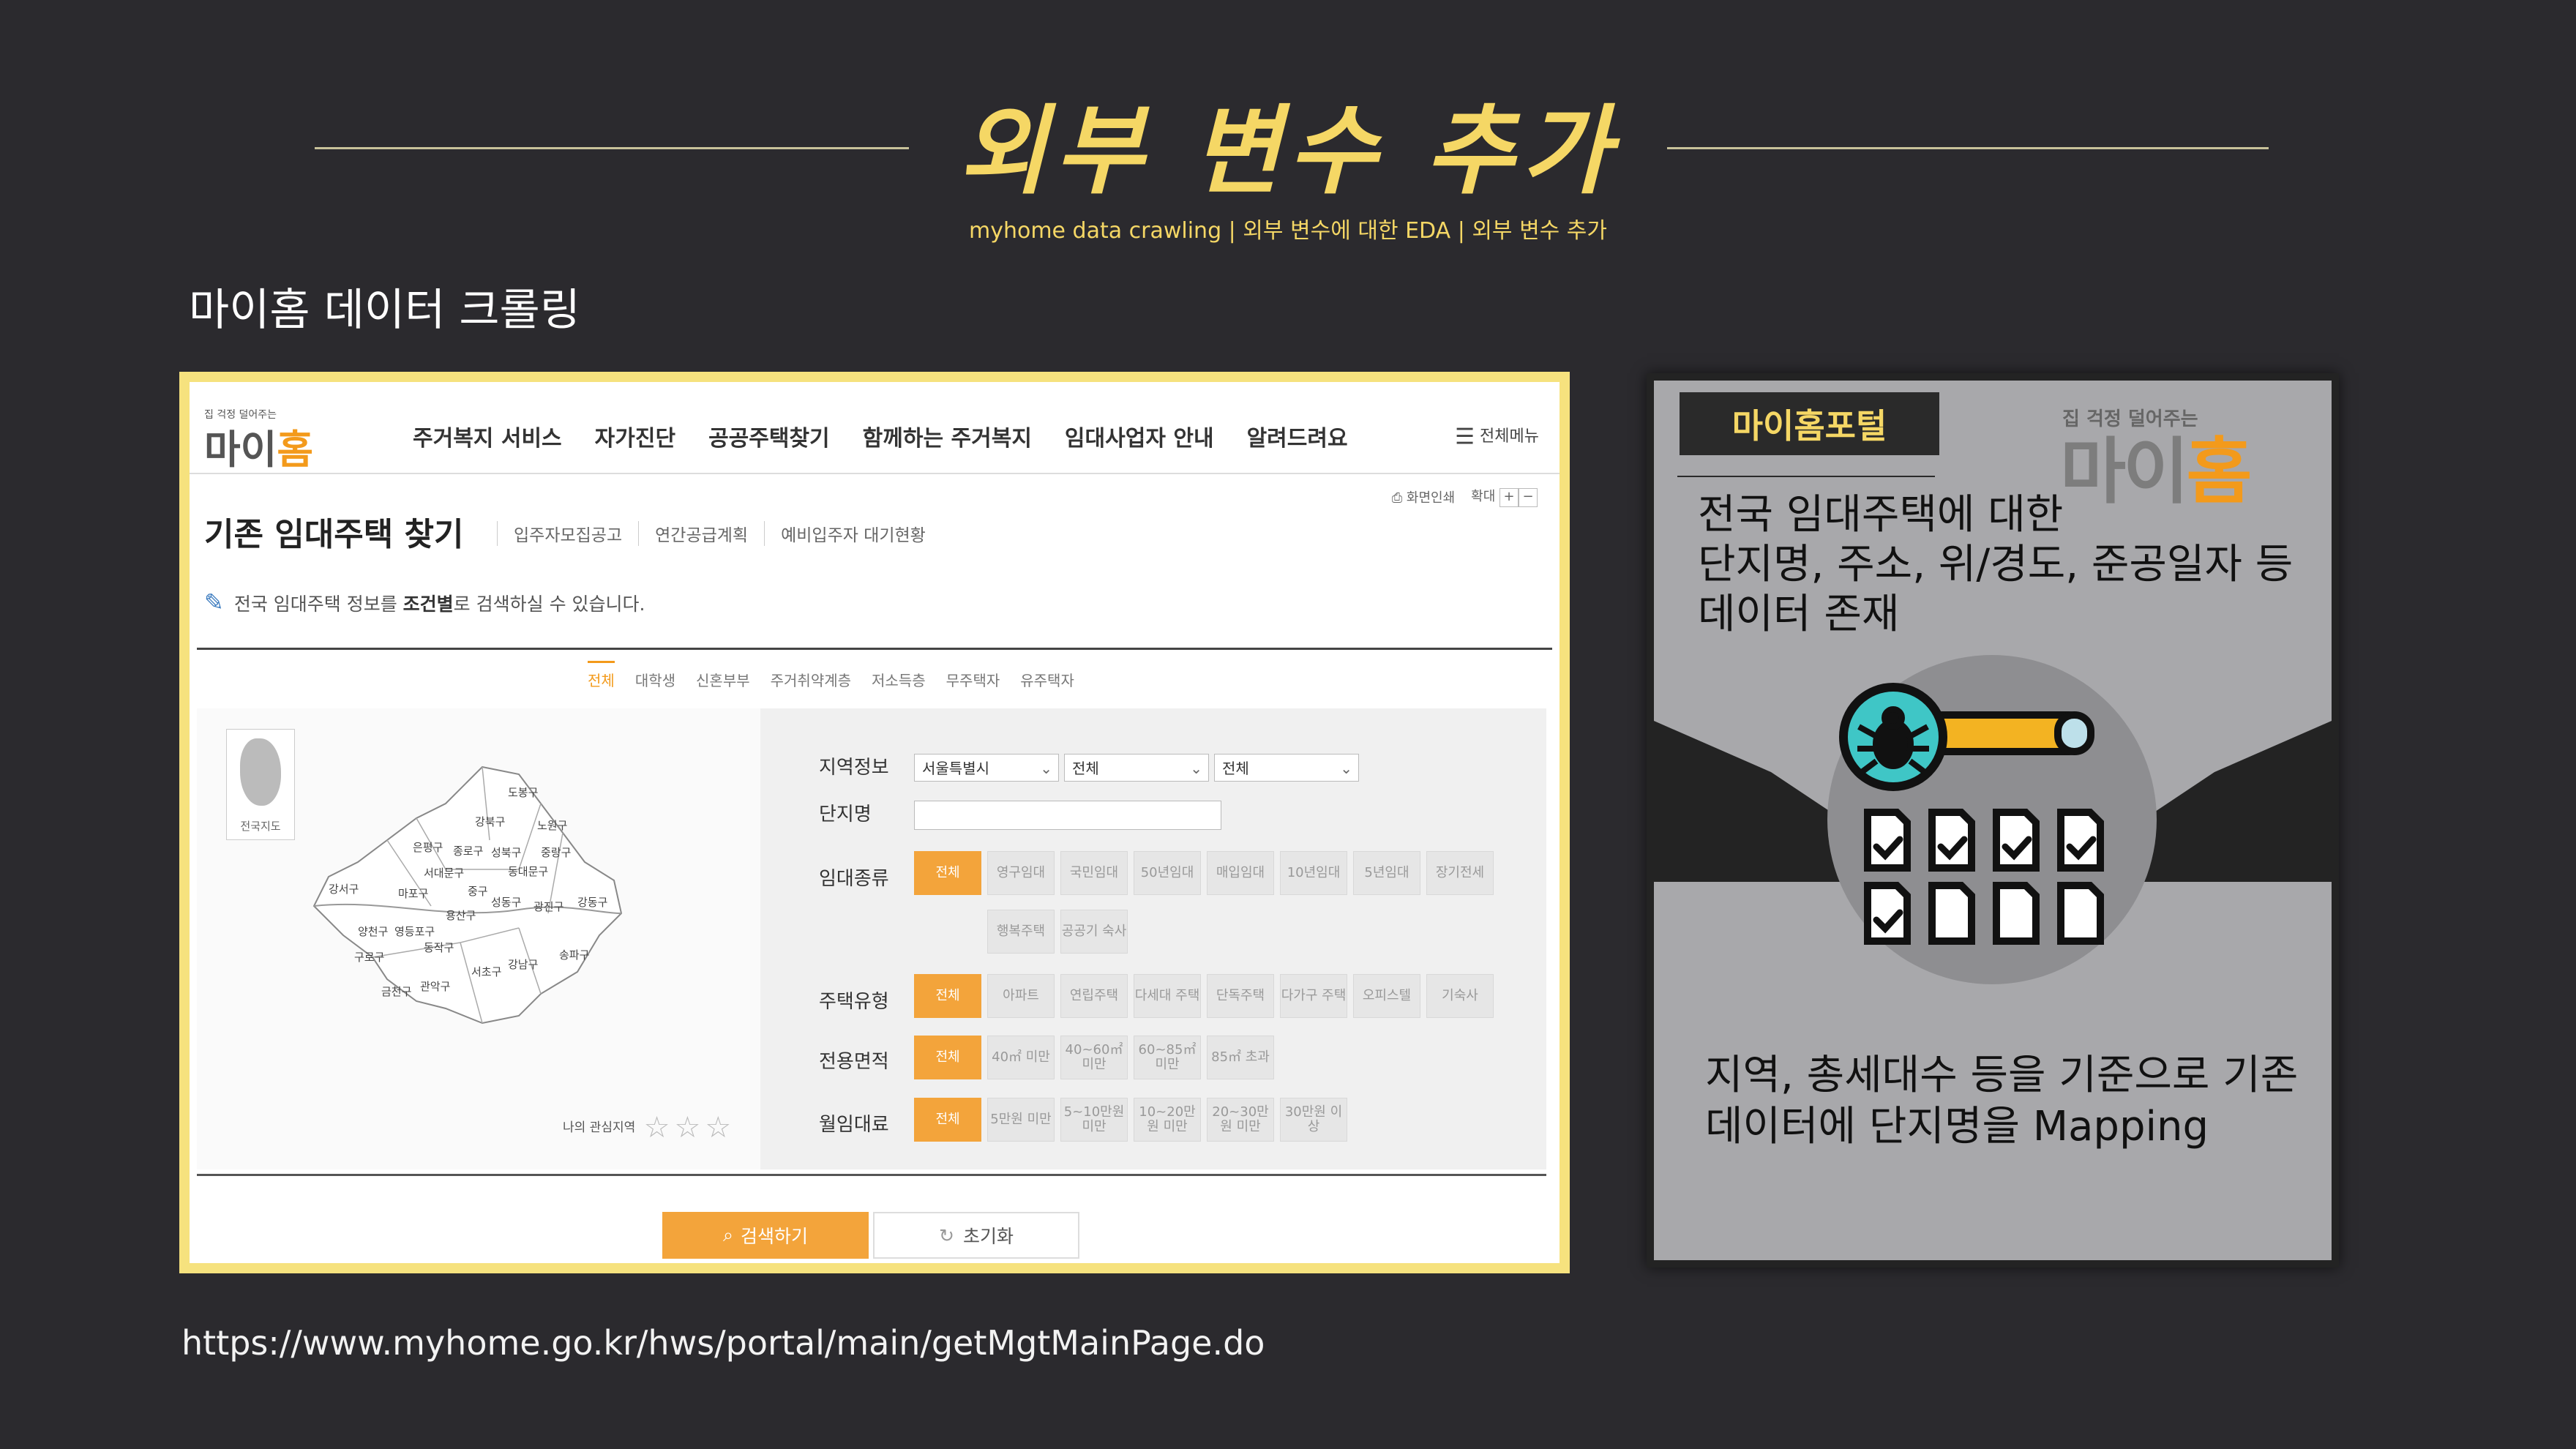 The height and width of the screenshot is (1449, 2576). I want to click on house-type-chip: 연립주택, so click(1094, 996).